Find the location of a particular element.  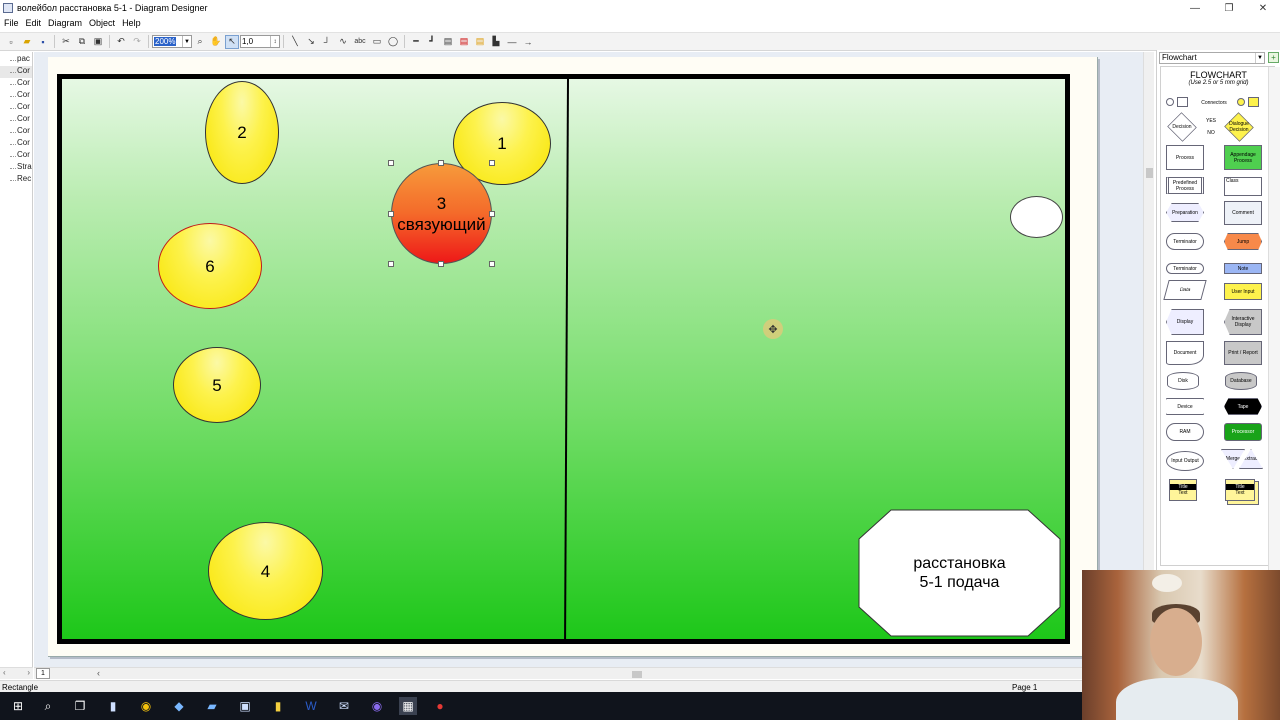

page-tab: 1 is located at coordinates (43, 673).